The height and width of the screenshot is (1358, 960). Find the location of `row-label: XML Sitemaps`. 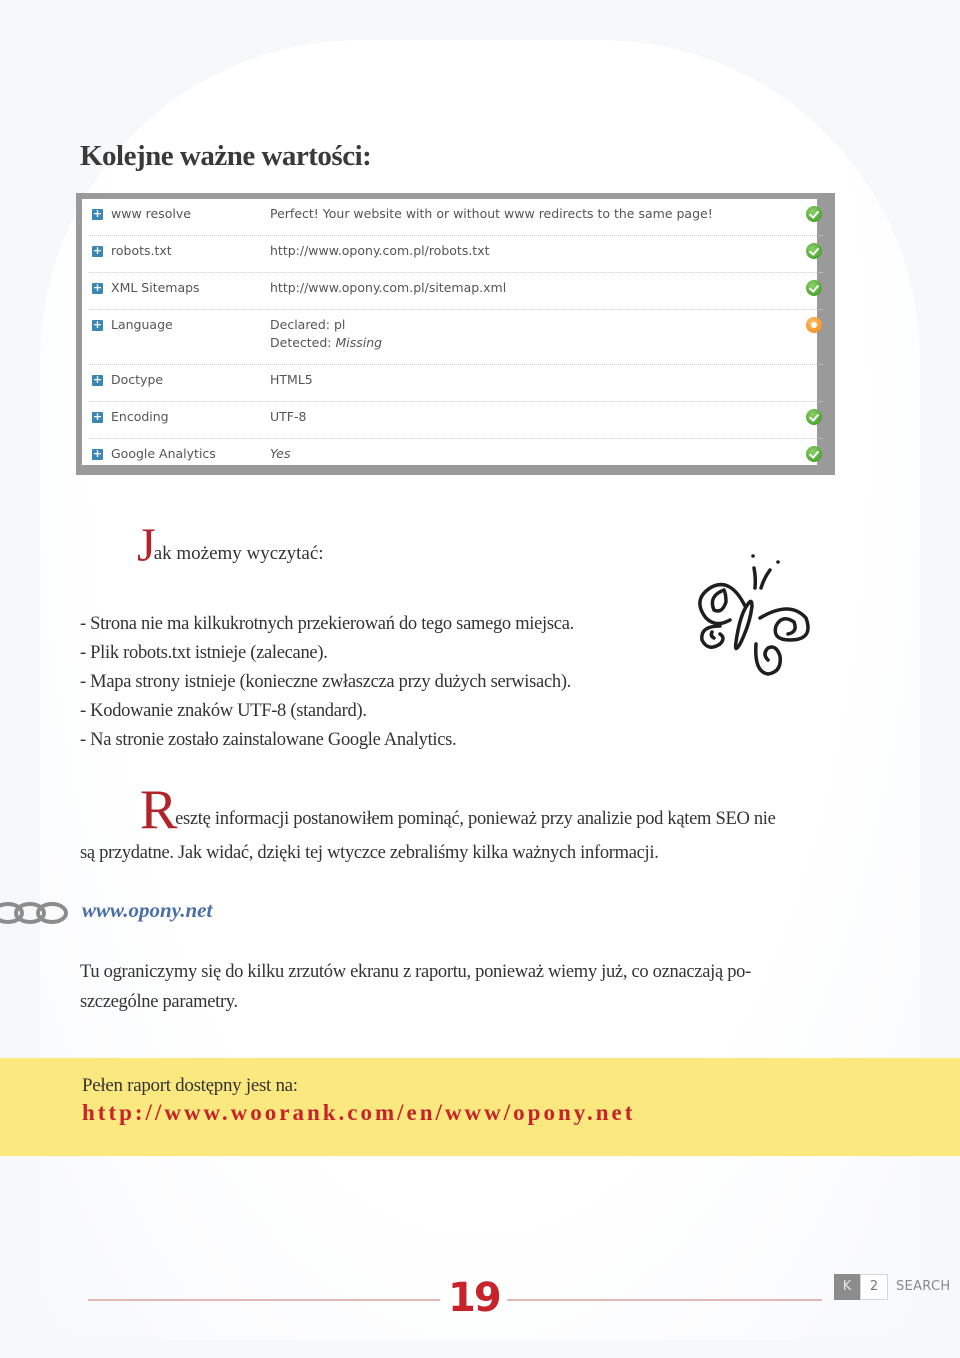

row-label: XML Sitemaps is located at coordinates (155, 287).